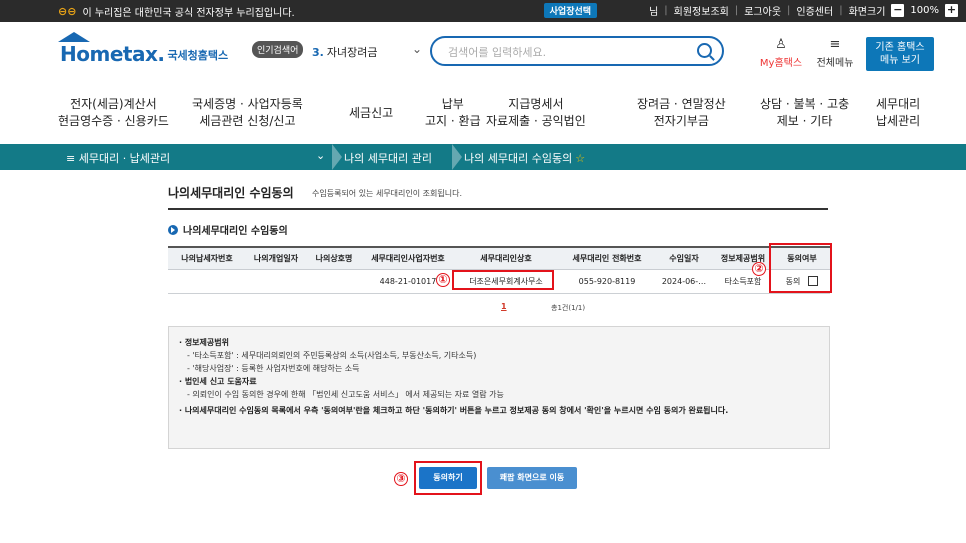  I want to click on nav-item-incentive: 장려금 · 연말정산 전자기부금, so click(681, 113).